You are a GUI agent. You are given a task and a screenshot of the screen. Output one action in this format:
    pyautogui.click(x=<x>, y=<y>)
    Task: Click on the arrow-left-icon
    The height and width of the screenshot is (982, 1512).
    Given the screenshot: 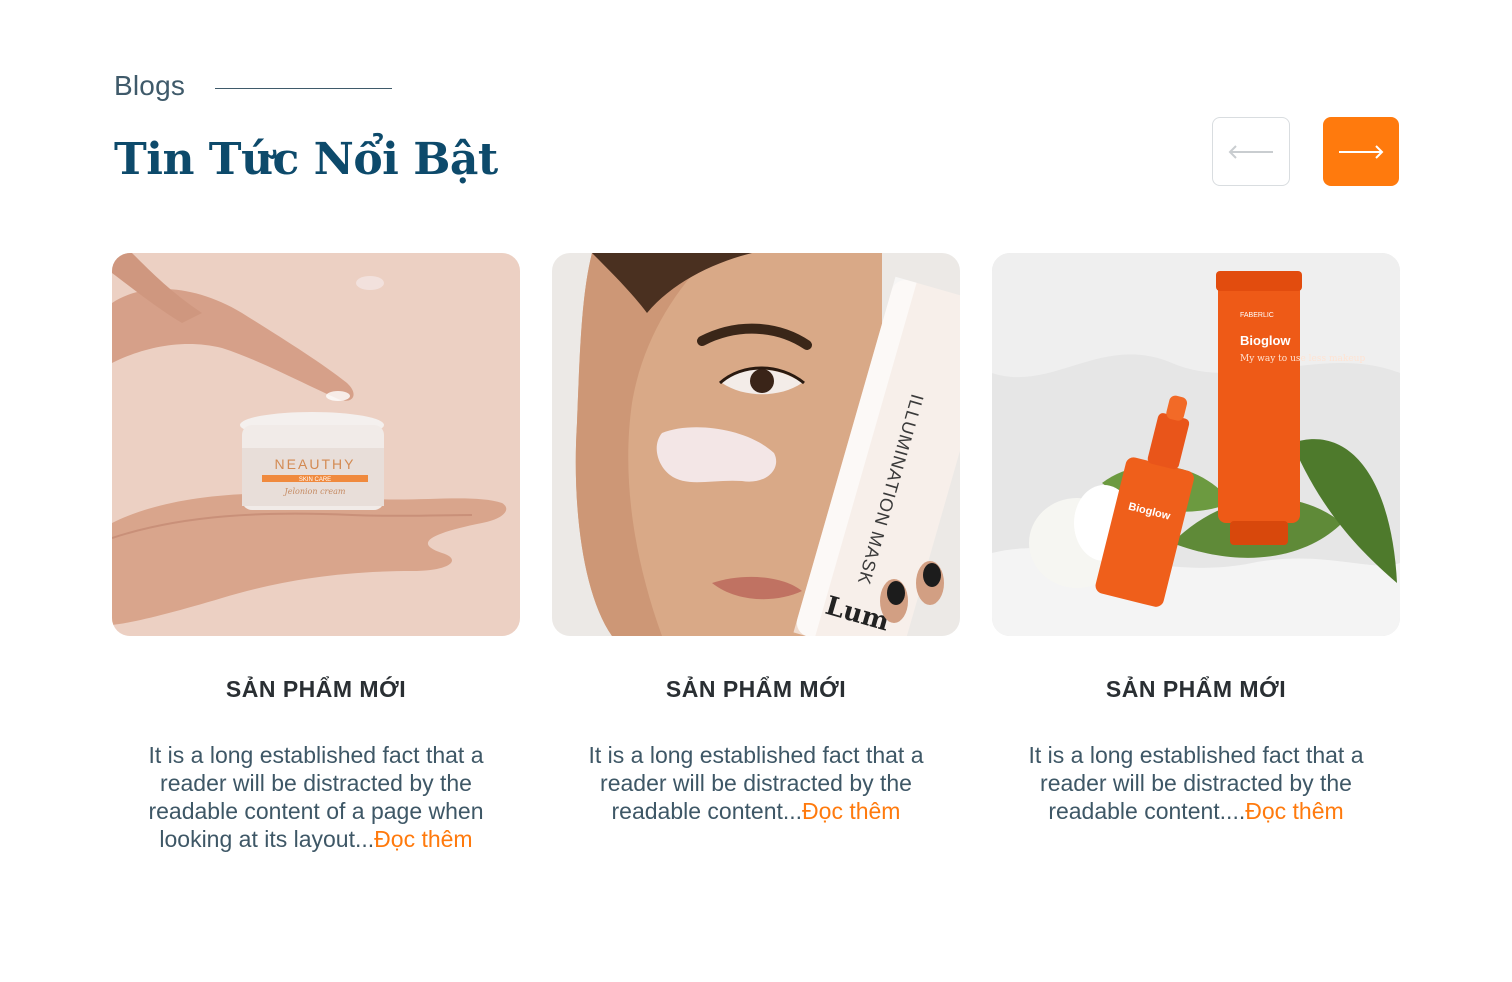 What is the action you would take?
    pyautogui.click(x=1250, y=151)
    